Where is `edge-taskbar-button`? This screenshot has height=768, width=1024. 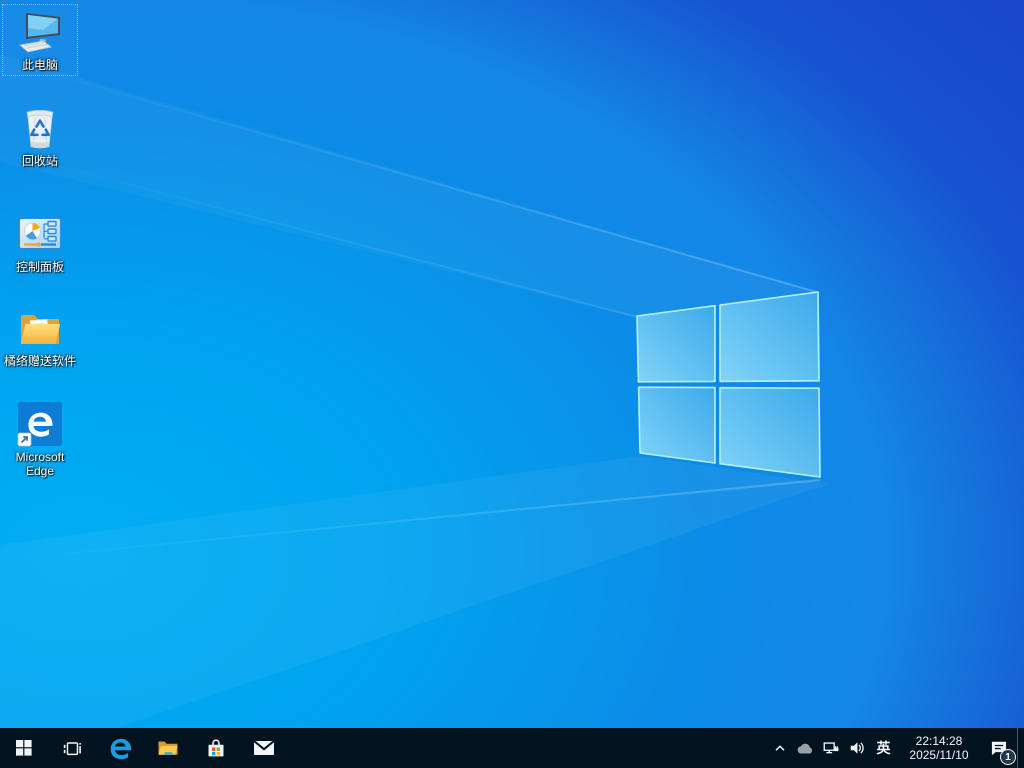 edge-taskbar-button is located at coordinates (120, 748).